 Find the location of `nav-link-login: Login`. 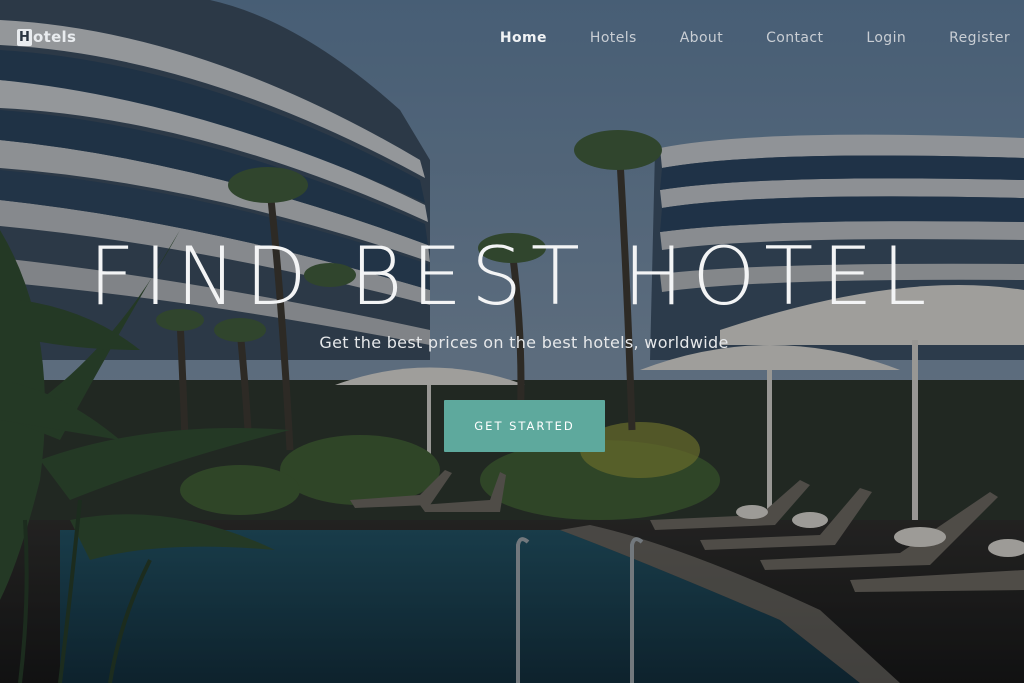

nav-link-login: Login is located at coordinates (886, 38).